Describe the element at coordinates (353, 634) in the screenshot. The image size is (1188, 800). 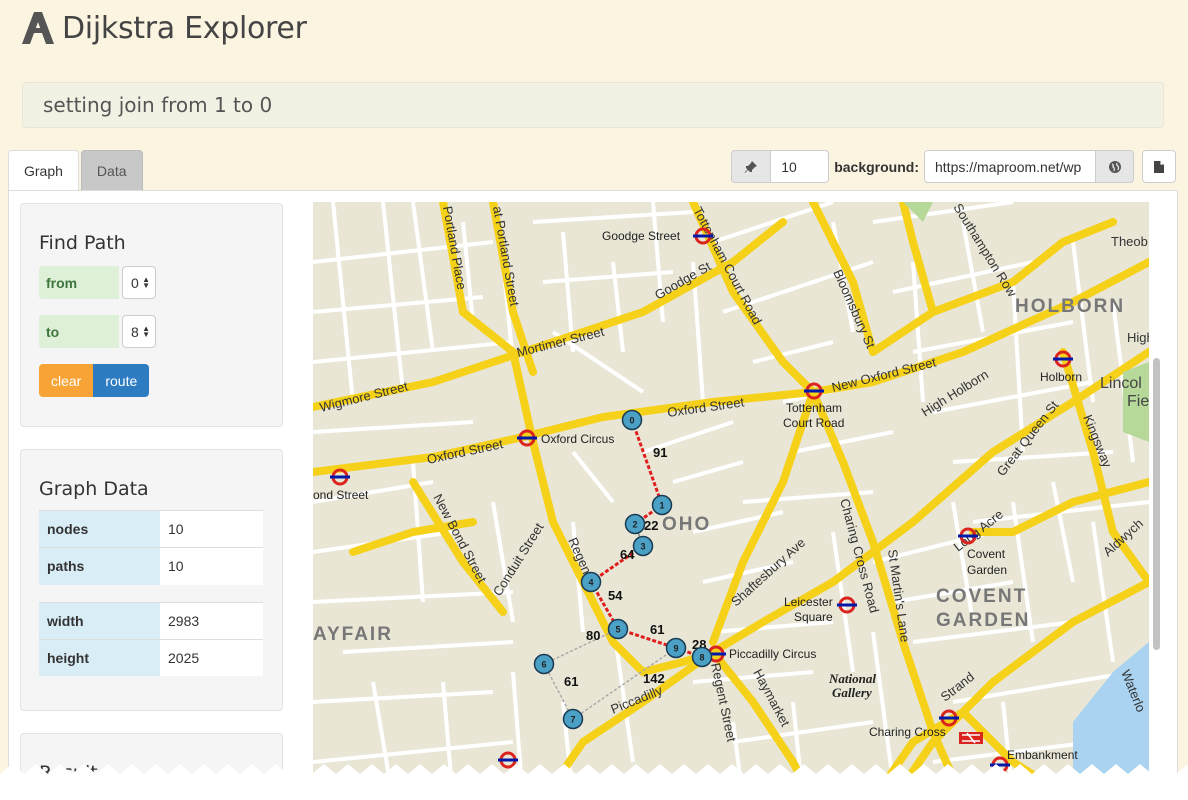
I see `district-label: AYFAIR` at that location.